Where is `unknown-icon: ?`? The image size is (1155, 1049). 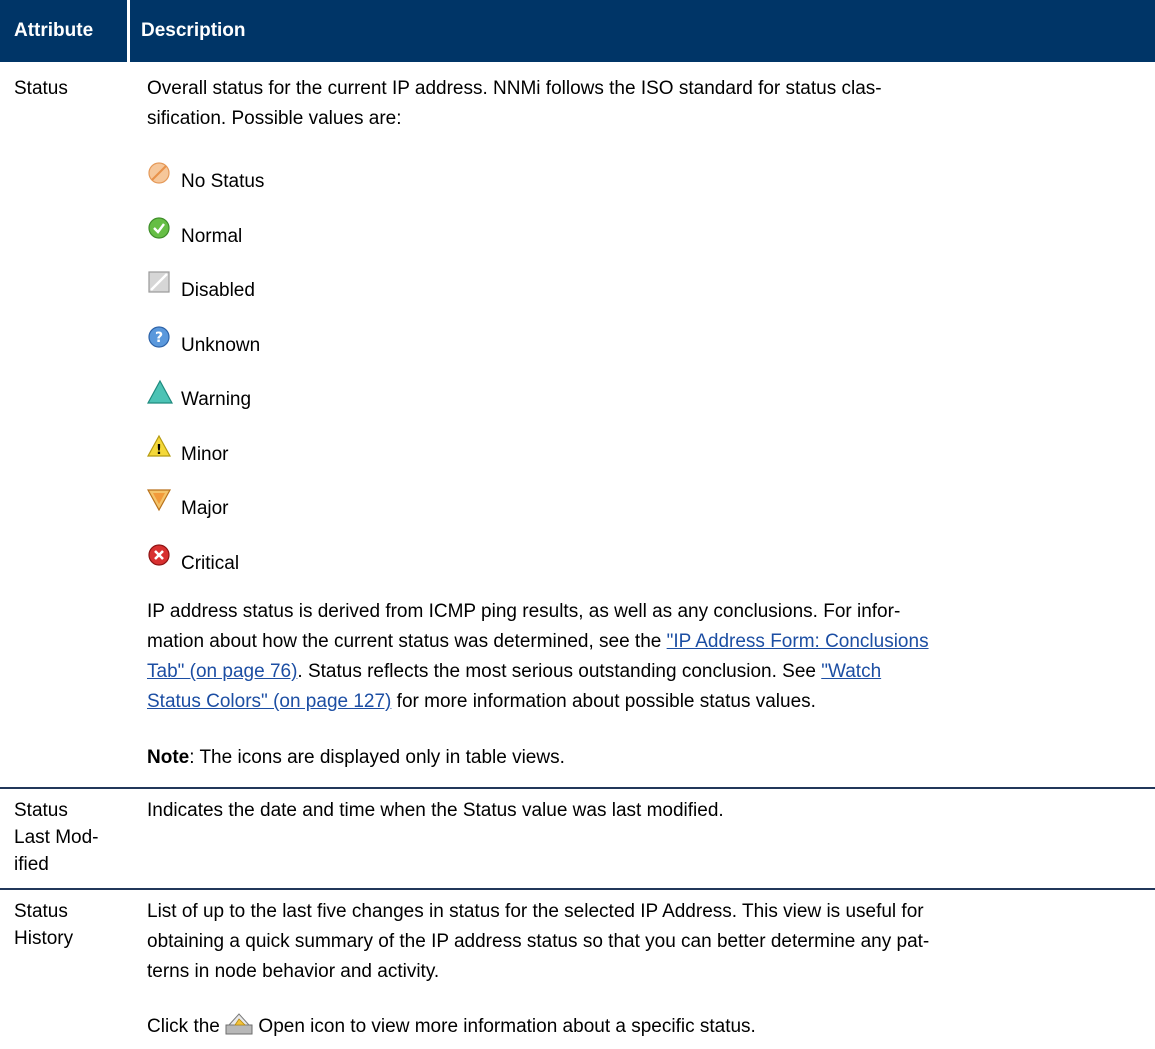
unknown-icon: ? is located at coordinates (159, 337).